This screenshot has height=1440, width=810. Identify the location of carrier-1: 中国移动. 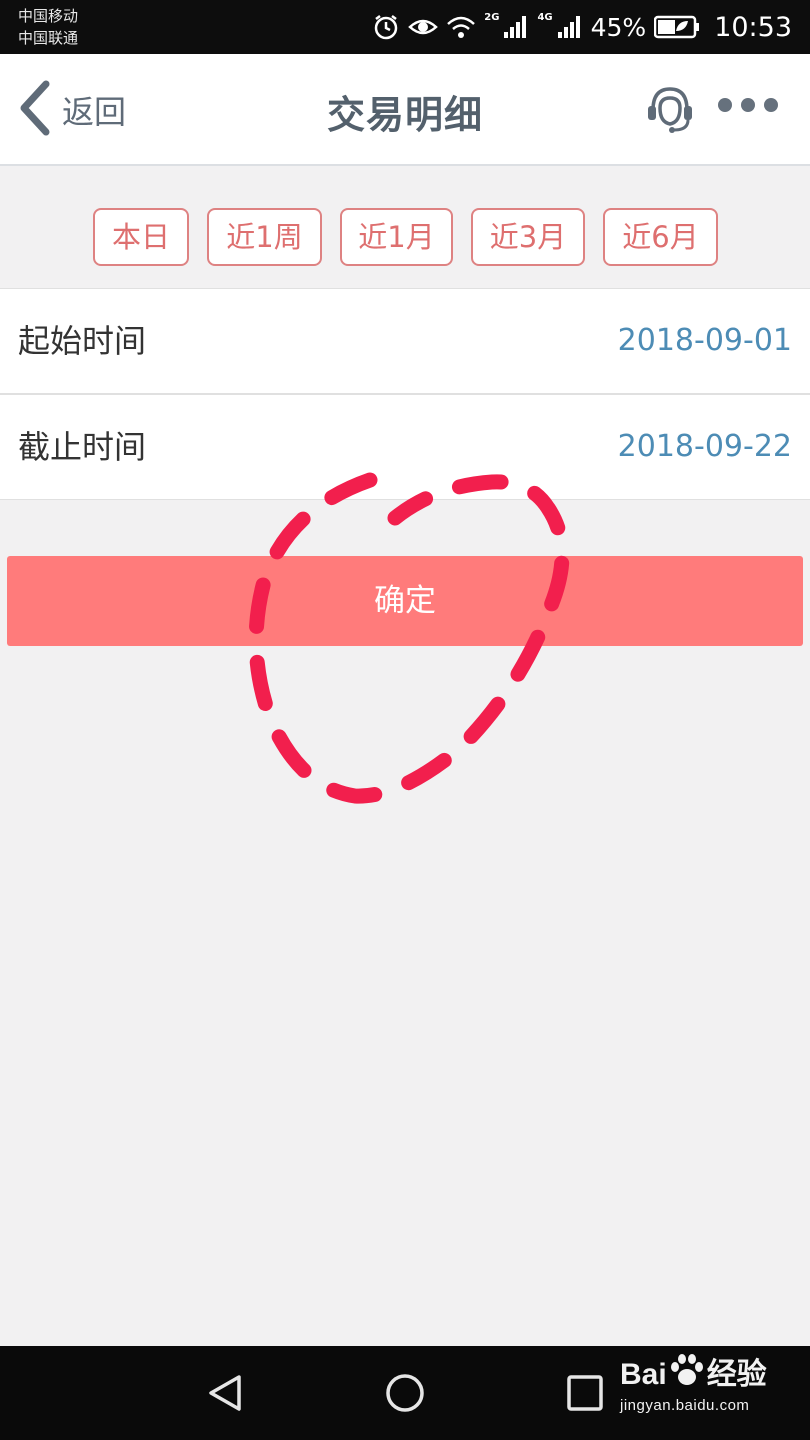
(48, 16).